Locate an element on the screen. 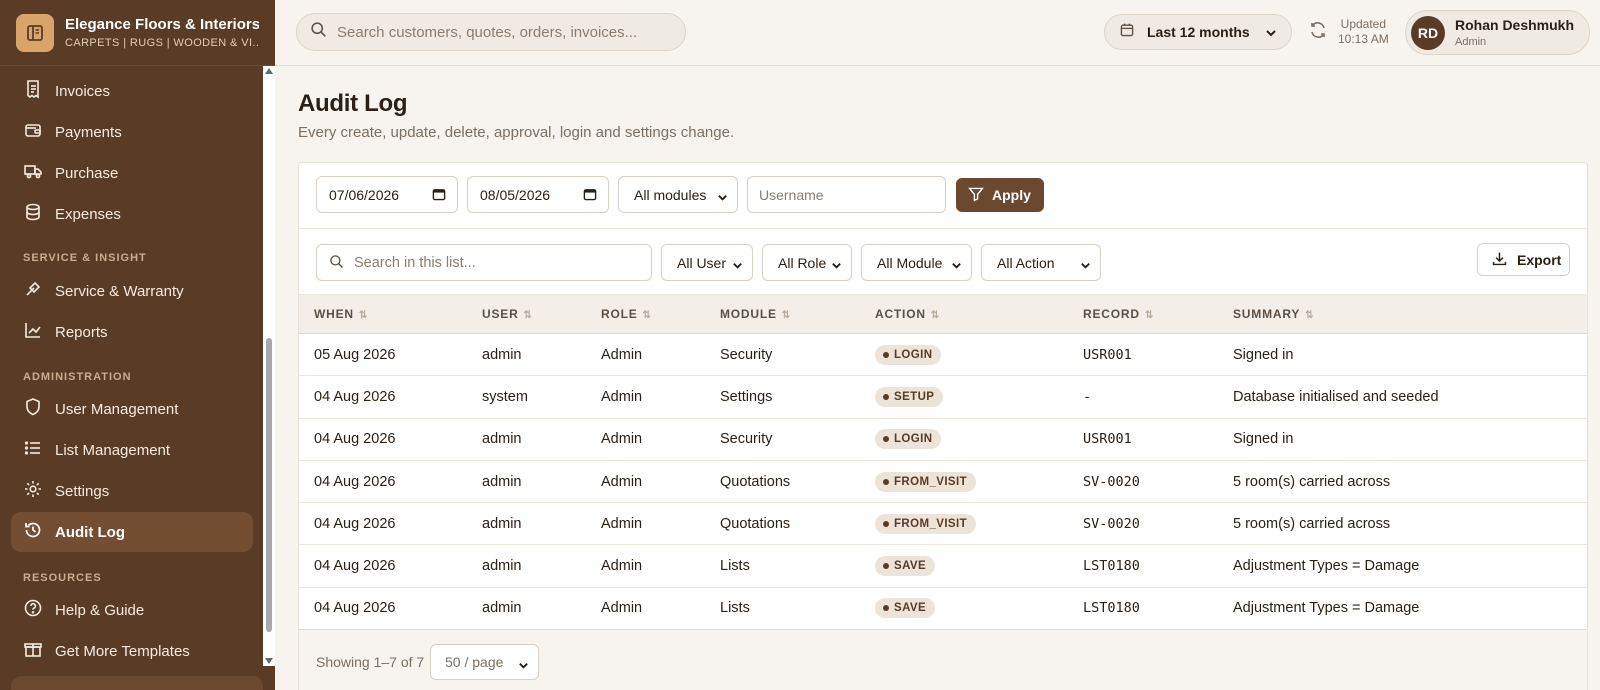  last-updated: Updated 10:13 AM is located at coordinates (1363, 32).